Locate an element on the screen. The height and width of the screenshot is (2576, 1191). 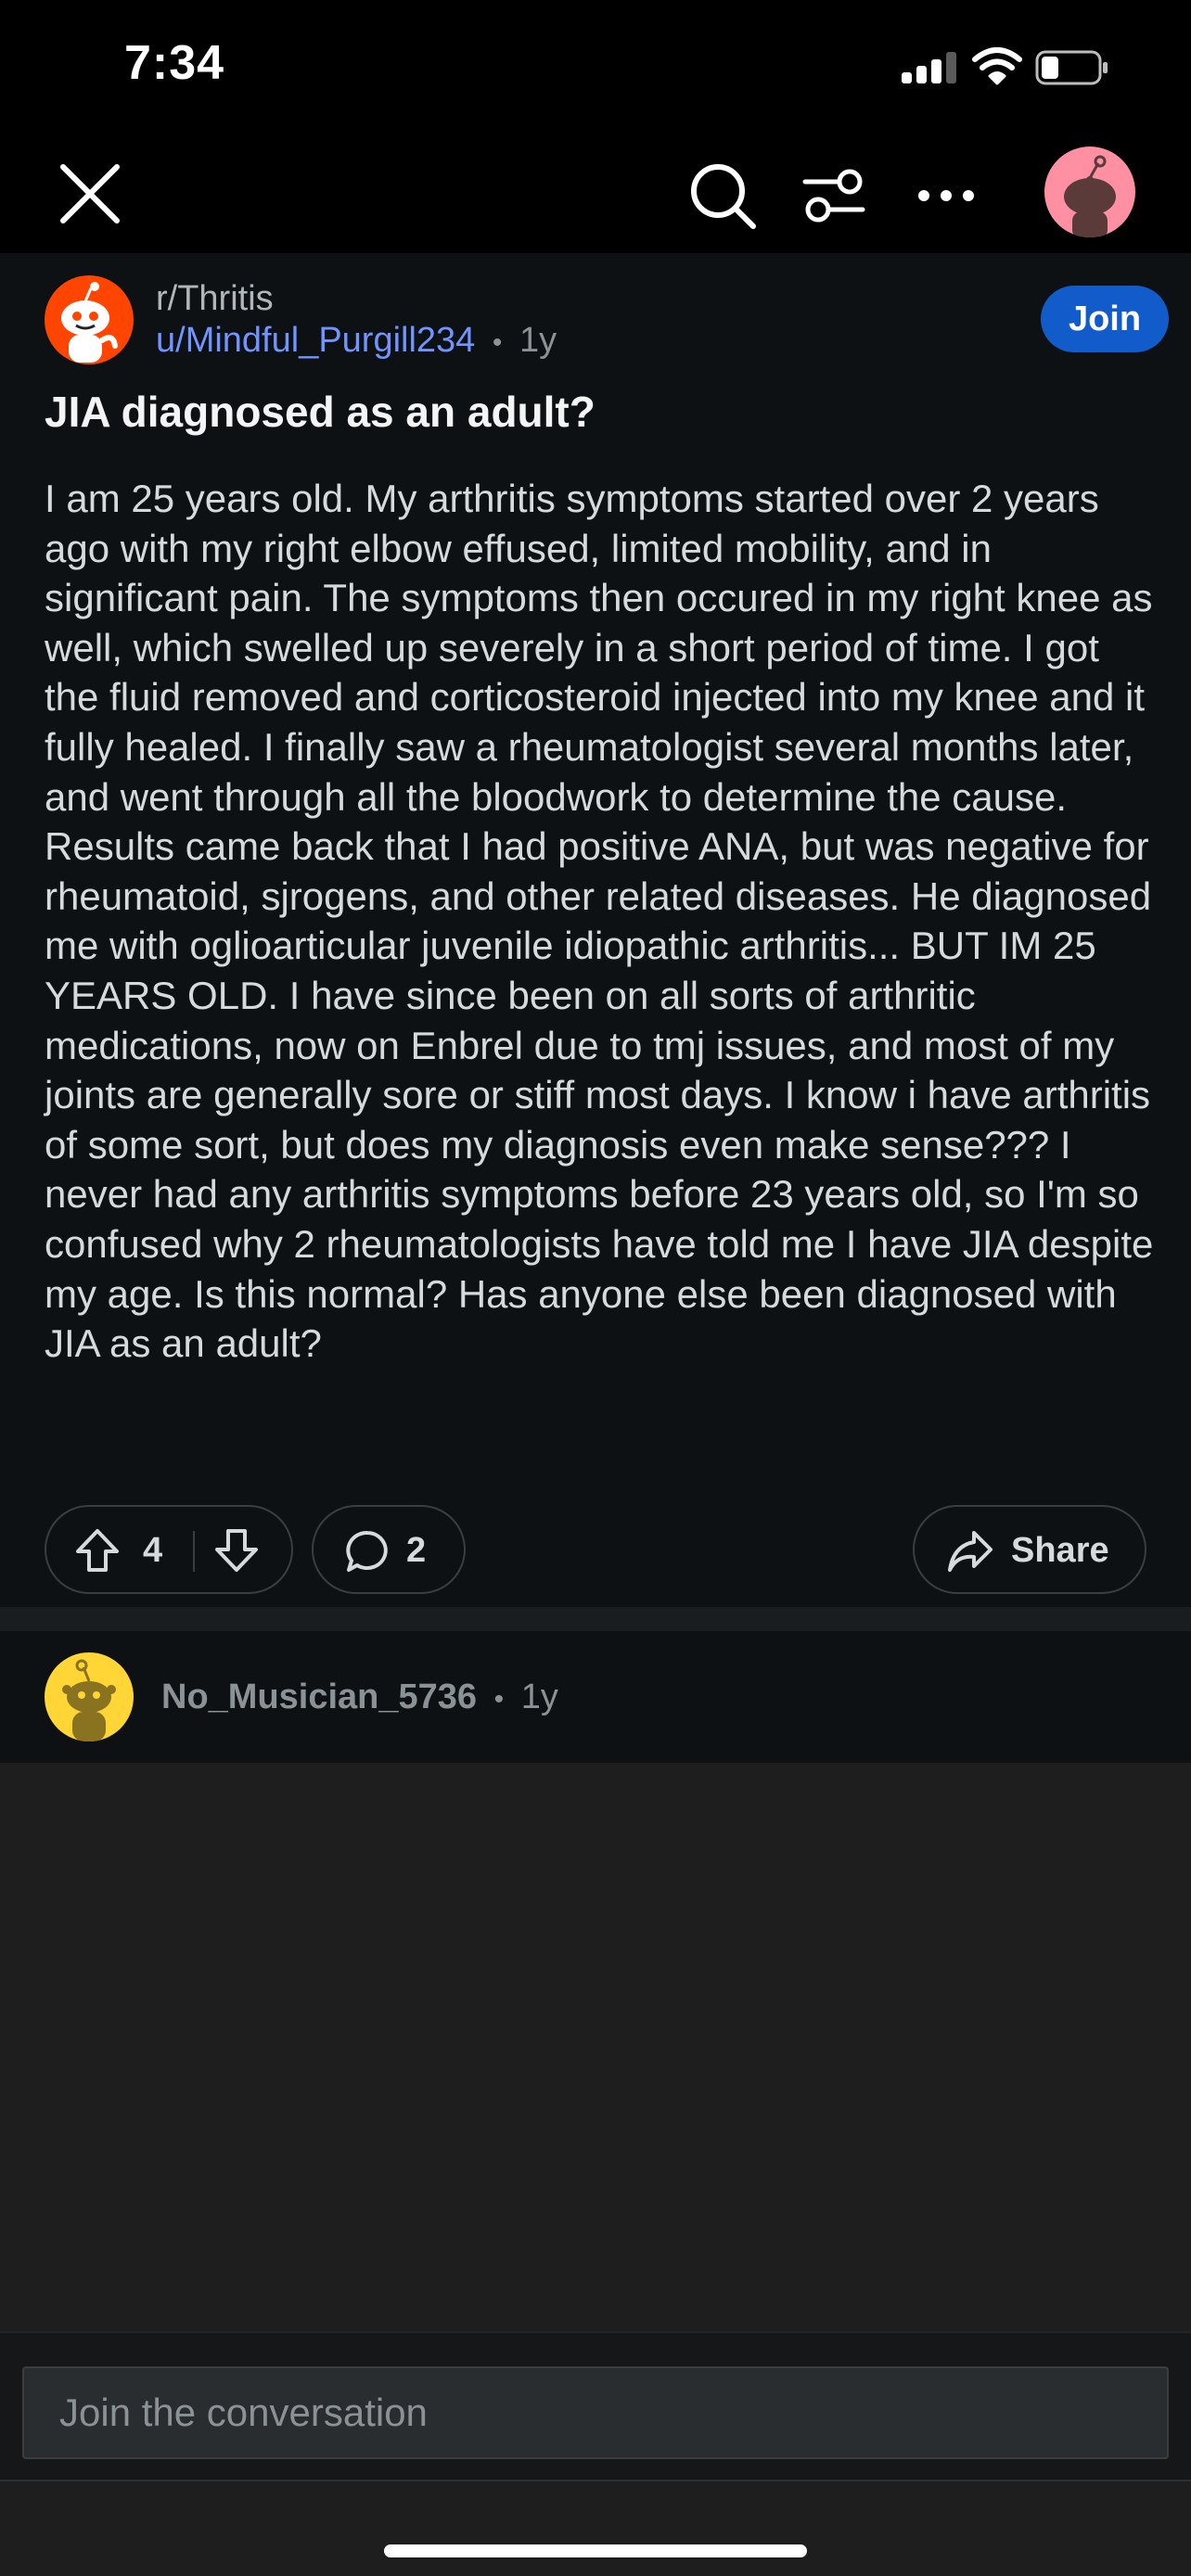
home-indicator is located at coordinates (595, 2551).